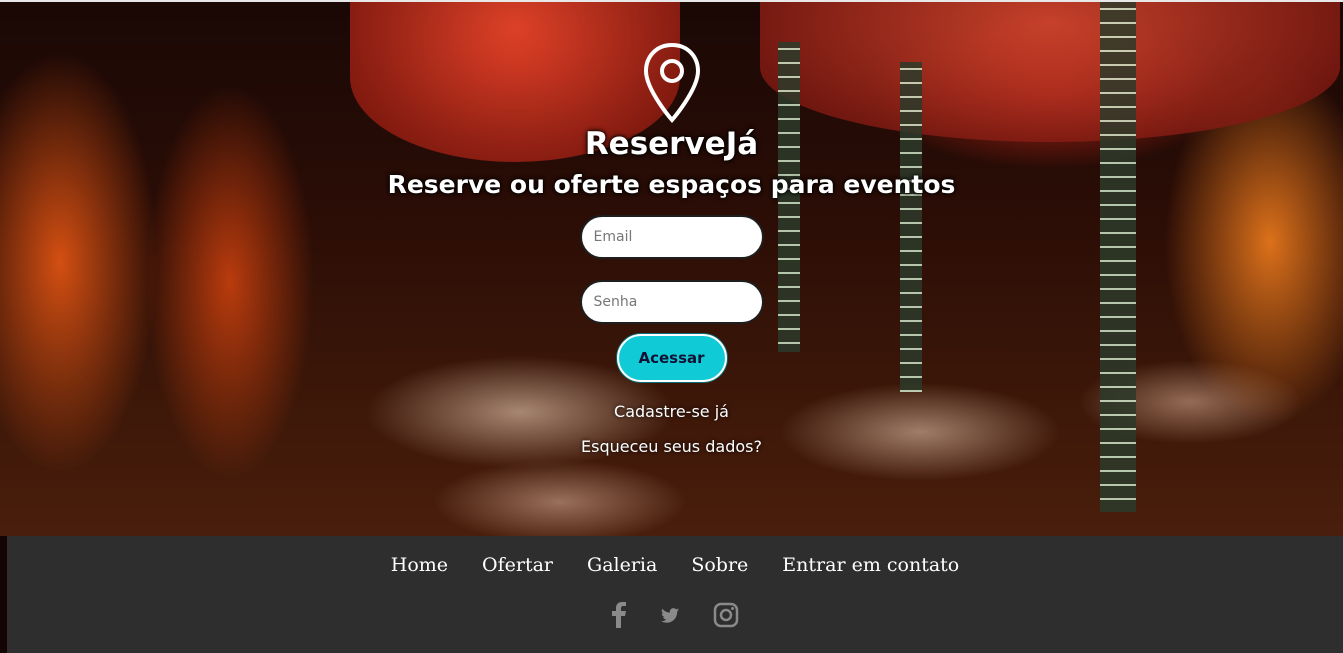  Describe the element at coordinates (517, 565) in the screenshot. I see `nav-ofertar: Ofertar` at that location.